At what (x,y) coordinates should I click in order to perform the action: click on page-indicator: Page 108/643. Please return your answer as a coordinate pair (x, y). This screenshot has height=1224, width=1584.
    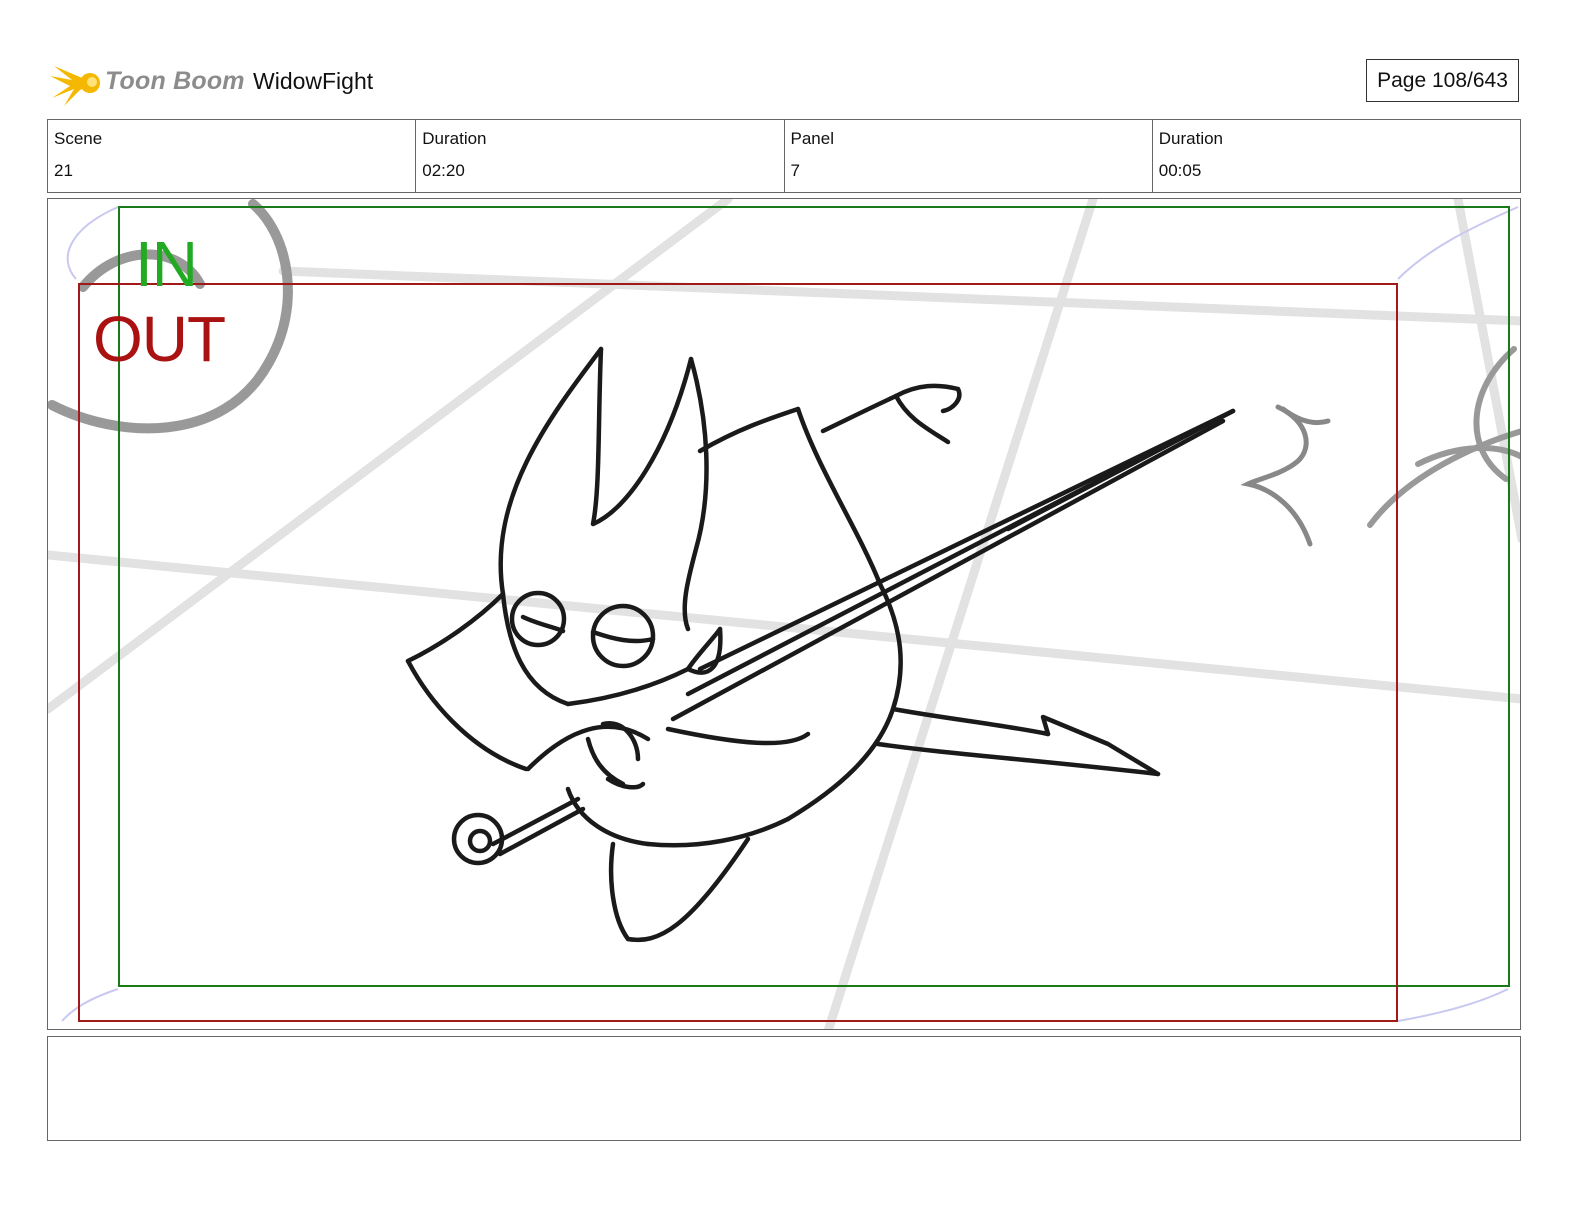
    Looking at the image, I should click on (1442, 80).